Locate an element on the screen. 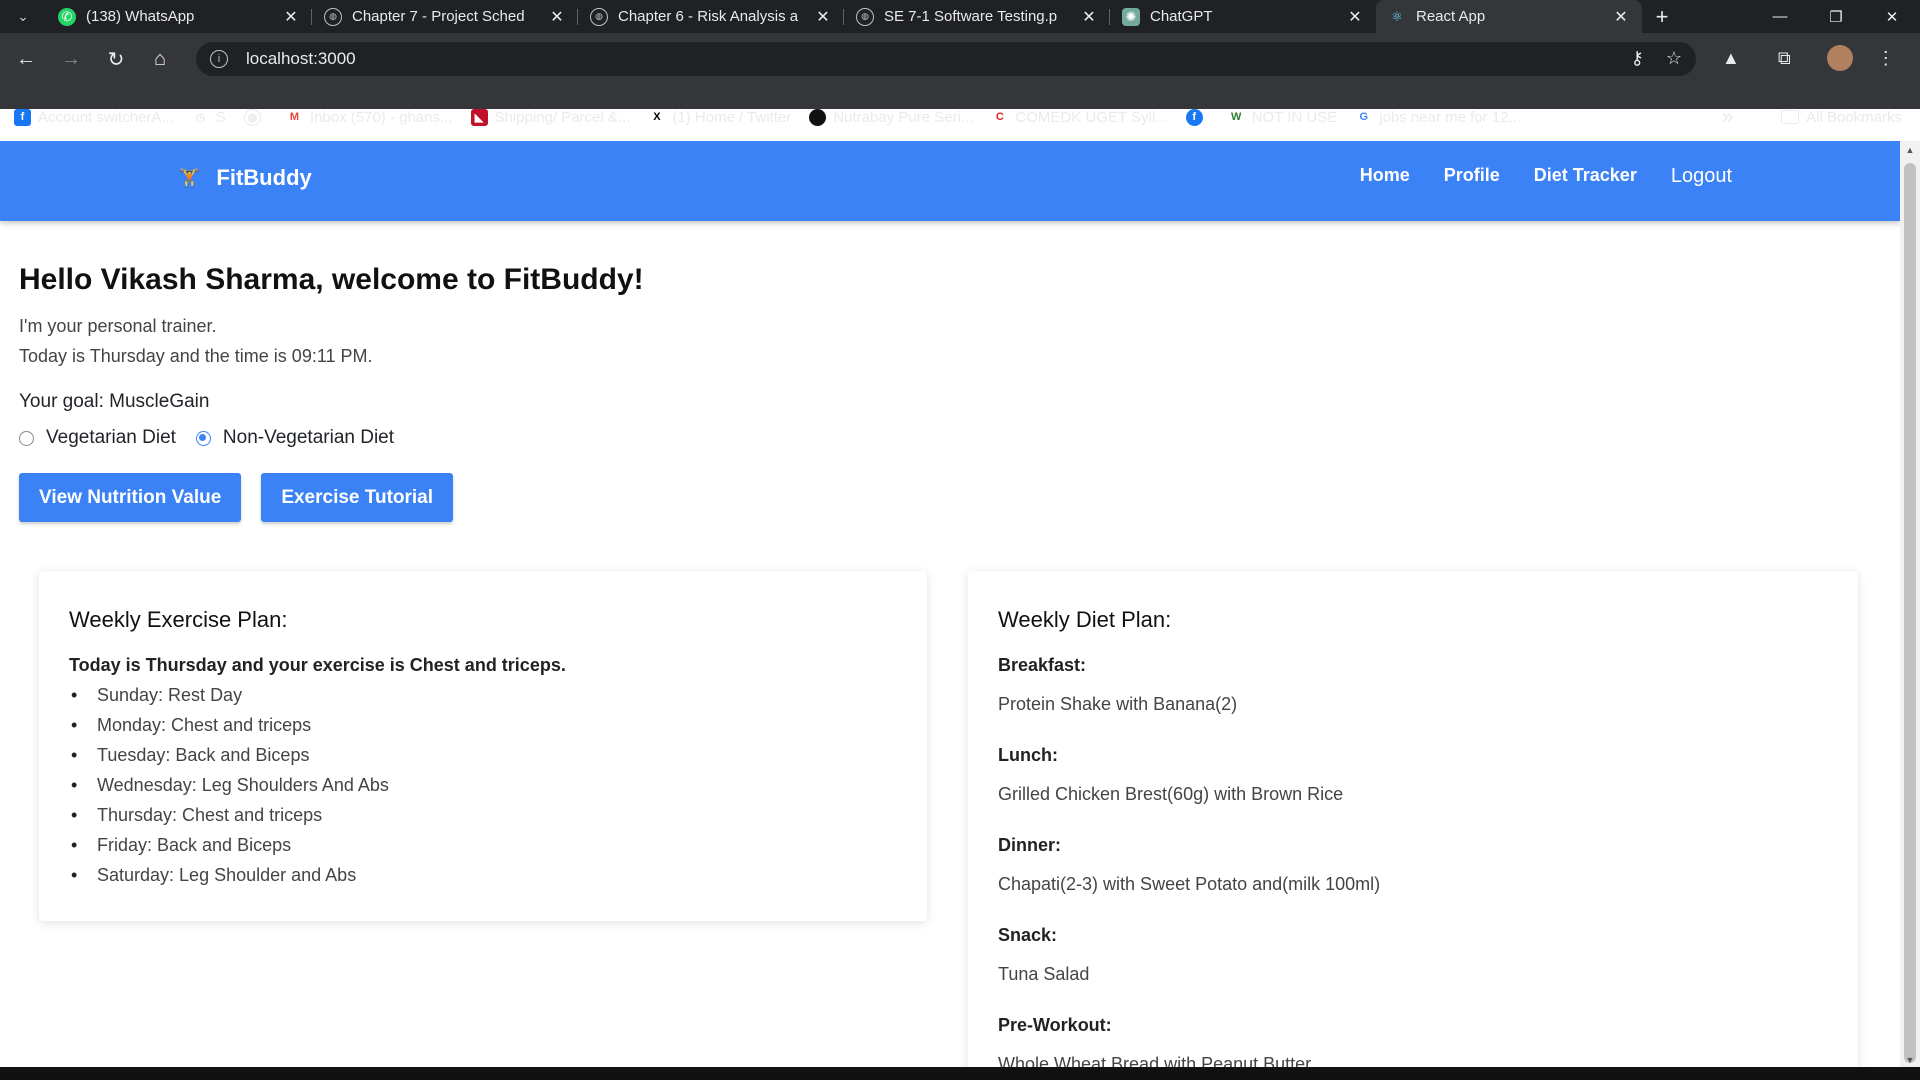 This screenshot has height=1080, width=1920. tab-search-chevron-icon: ⌄ is located at coordinates (23, 16).